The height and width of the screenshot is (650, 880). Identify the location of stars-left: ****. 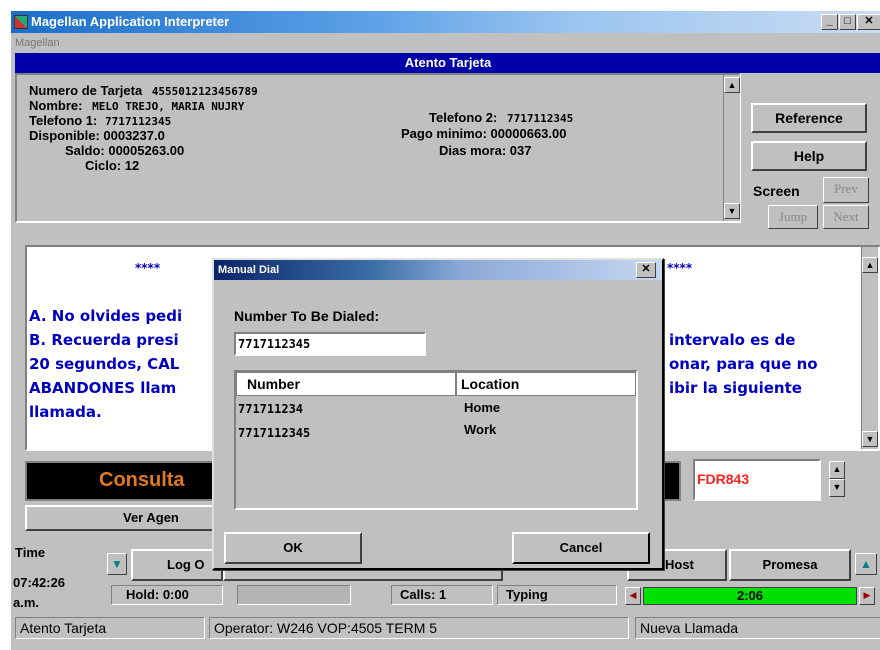
(148, 268).